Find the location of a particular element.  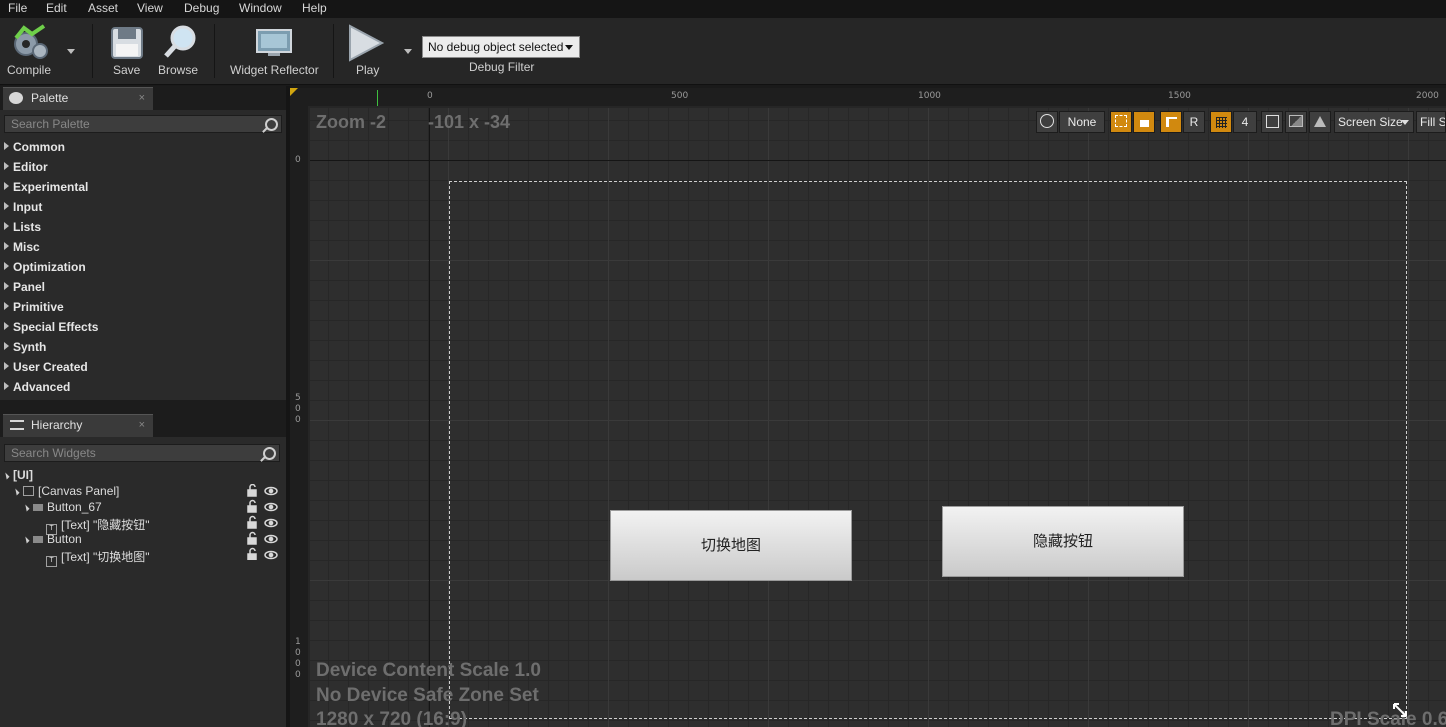

debug-select-value: No debug object selected is located at coordinates (496, 47).